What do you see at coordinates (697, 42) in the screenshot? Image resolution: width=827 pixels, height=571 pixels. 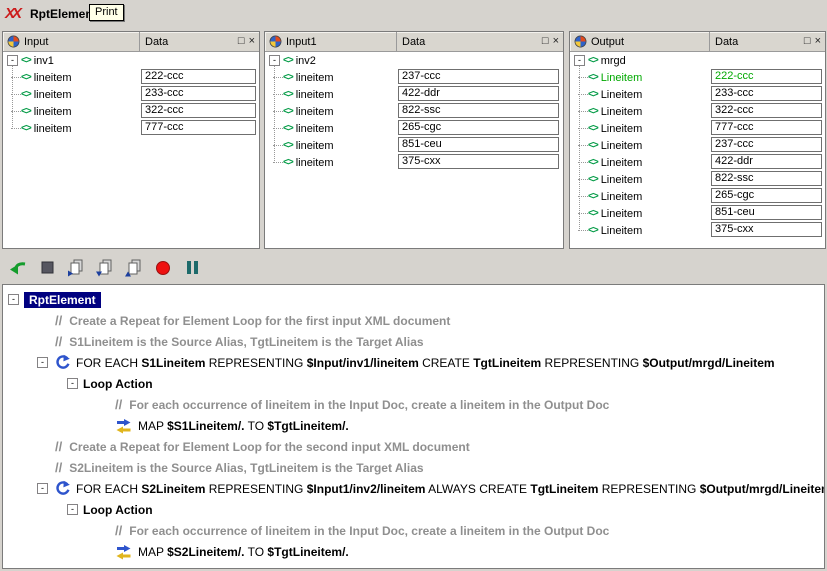 I see `panel-header: Output Data □ ×` at bounding box center [697, 42].